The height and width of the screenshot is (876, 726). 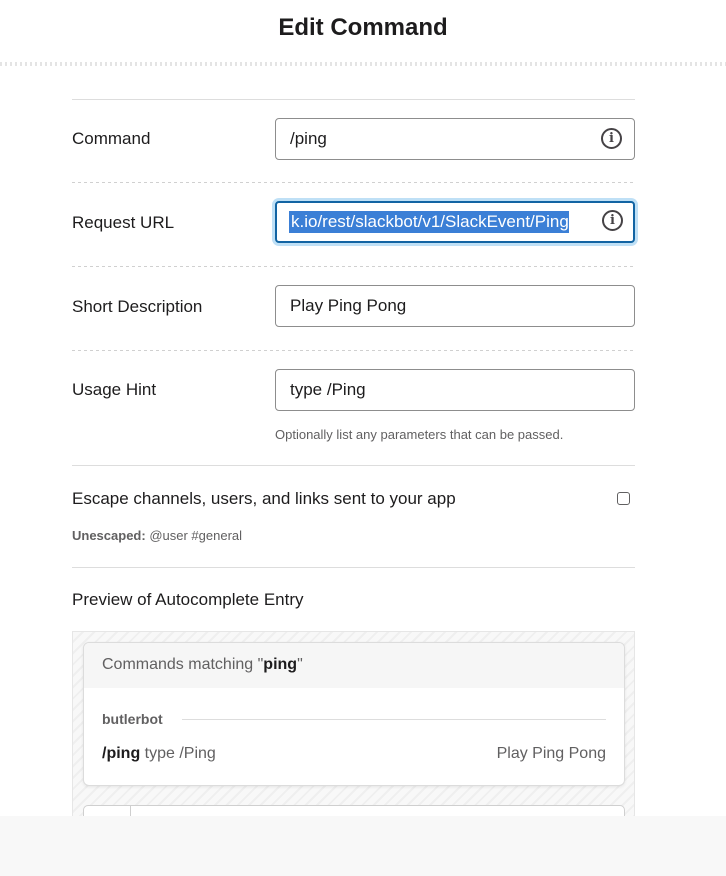 What do you see at coordinates (429, 222) in the screenshot?
I see `request-url-value: k.io/rest/slackbot/v1/SlackEvent/Ping` at bounding box center [429, 222].